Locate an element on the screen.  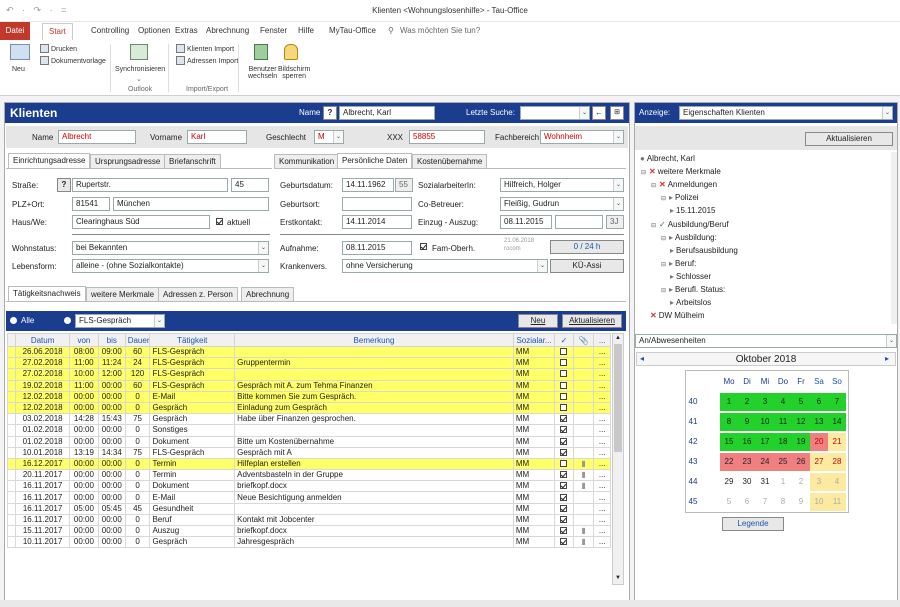
tree-node: ● Albrecht, Karl is located at coordinates (667, 158).